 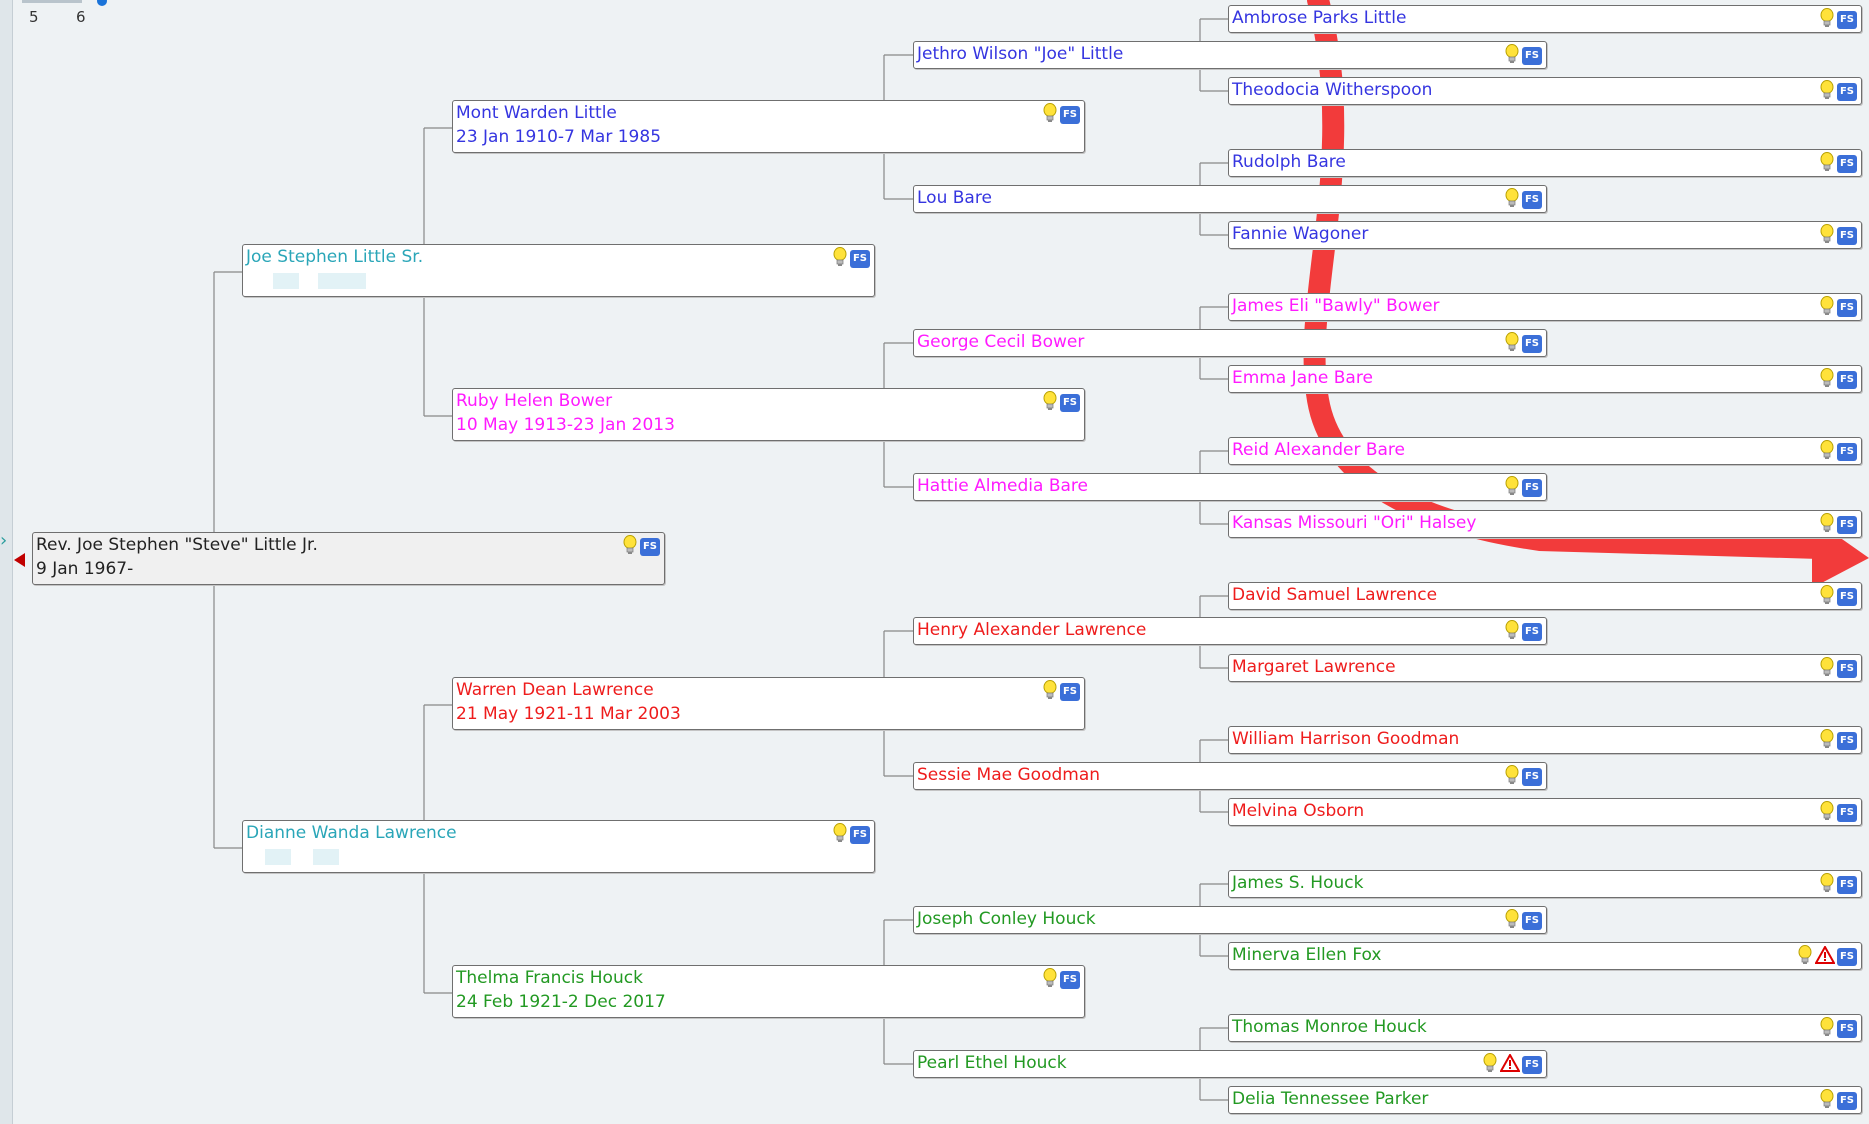 I want to click on person-box-gen5-11: William Harrison Goodman FS, so click(x=1545, y=740).